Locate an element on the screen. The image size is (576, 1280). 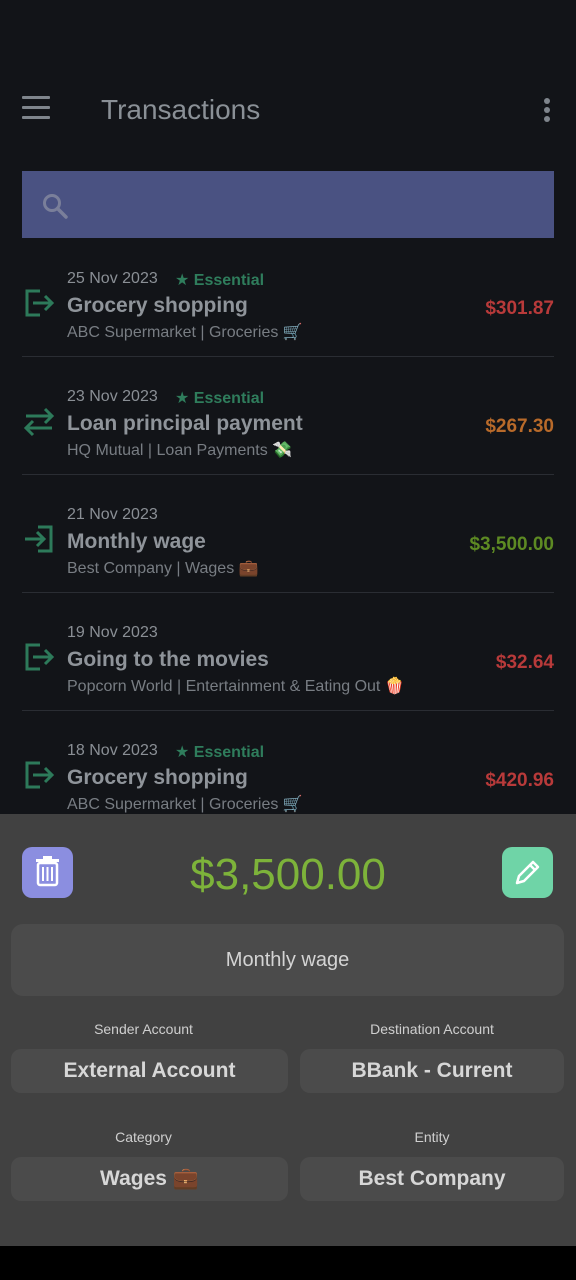
transaction-amount: $32.64 is located at coordinates (524, 662).